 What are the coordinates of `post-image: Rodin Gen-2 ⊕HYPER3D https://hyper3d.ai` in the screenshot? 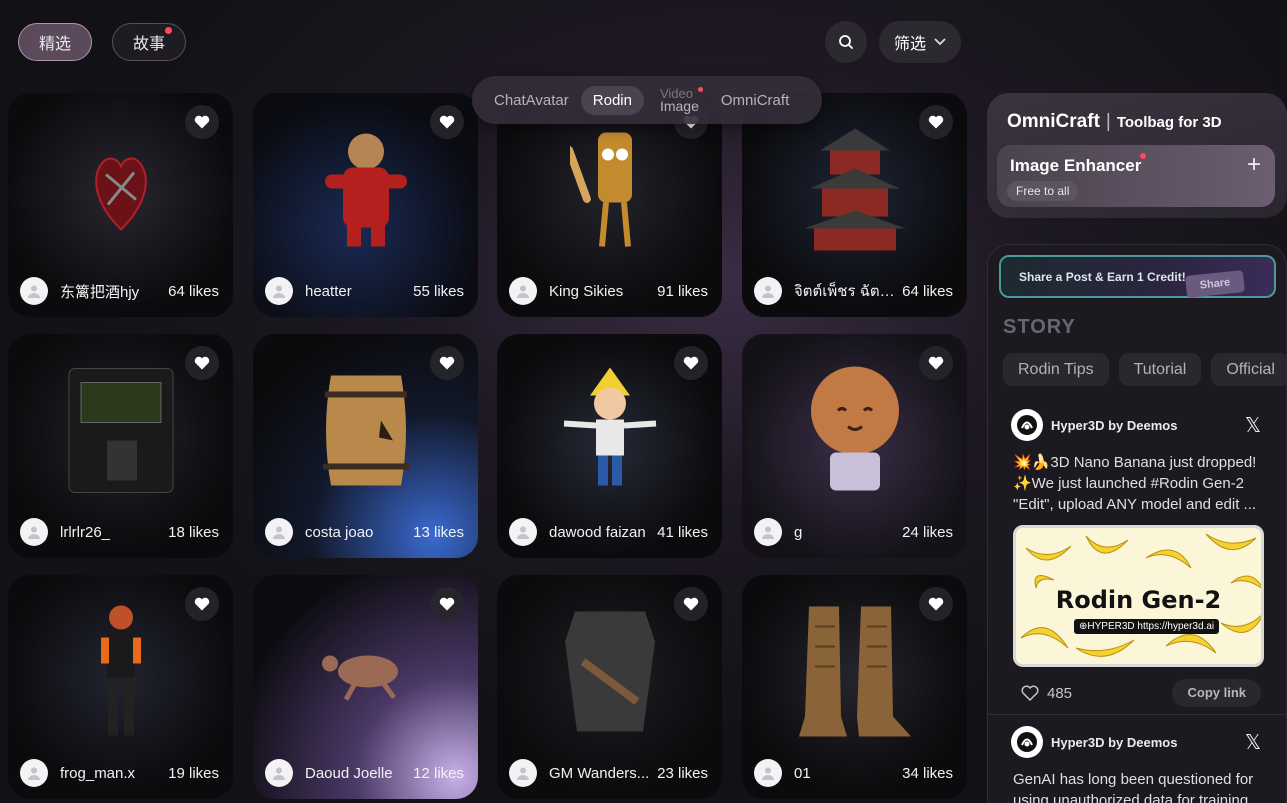 It's located at (1138, 596).